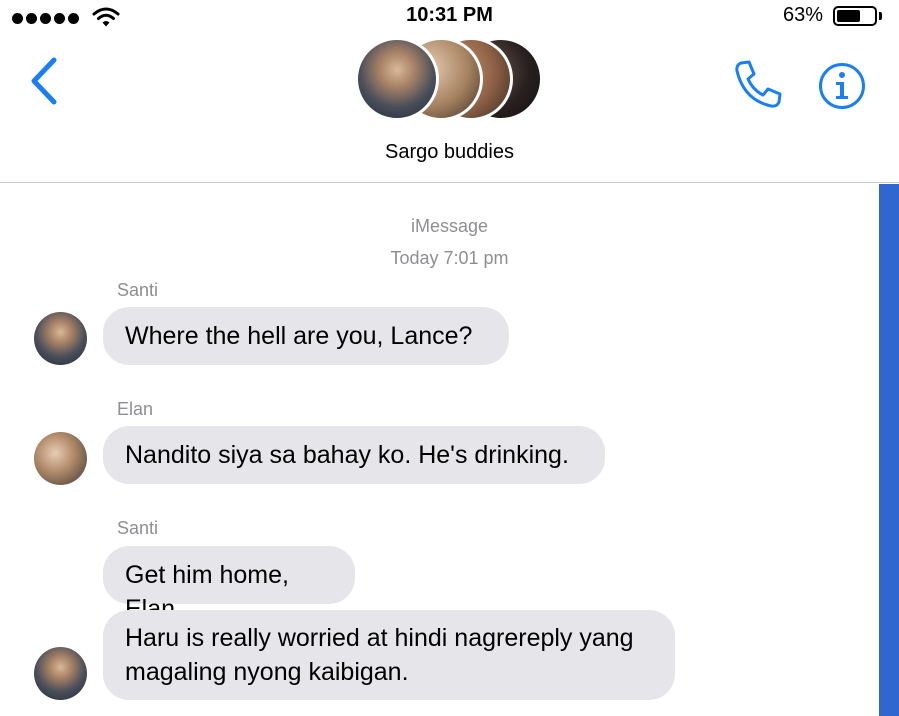  What do you see at coordinates (306, 336) in the screenshot?
I see `message-bubble: Where the hell are you, Lance?` at bounding box center [306, 336].